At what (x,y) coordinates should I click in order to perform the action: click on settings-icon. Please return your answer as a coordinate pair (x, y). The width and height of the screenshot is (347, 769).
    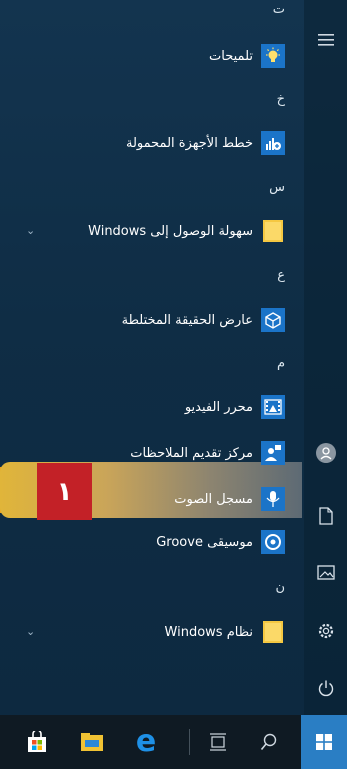
    Looking at the image, I should click on (325, 631).